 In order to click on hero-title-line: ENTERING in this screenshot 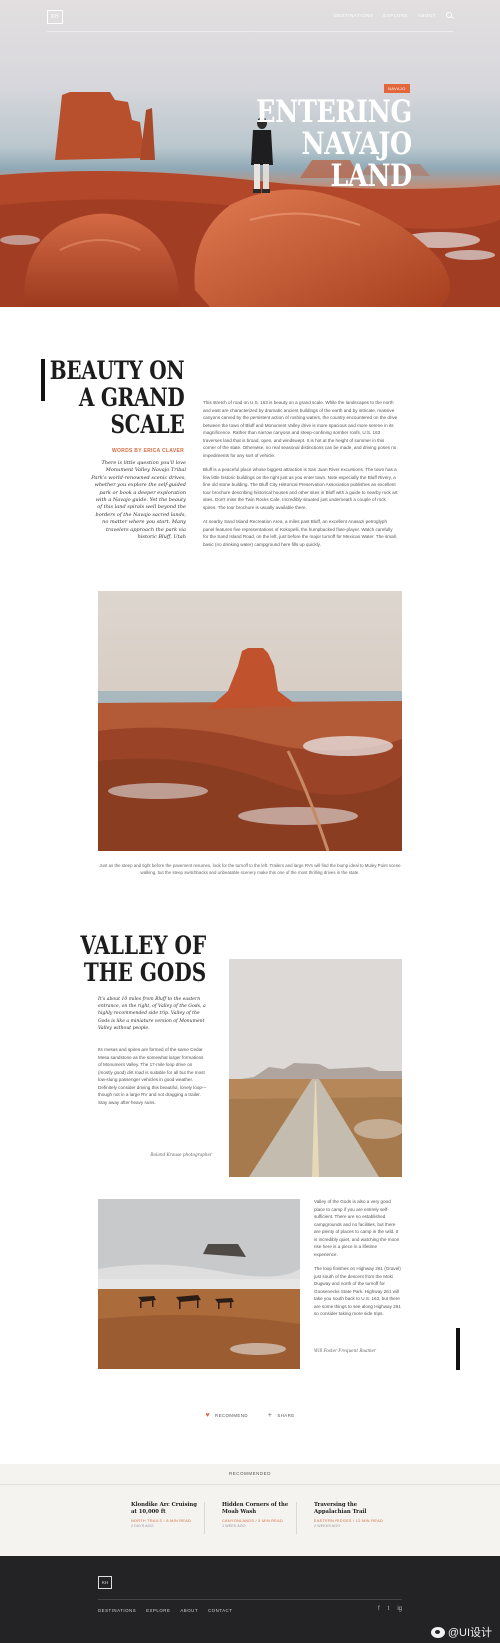, I will do `click(334, 112)`.